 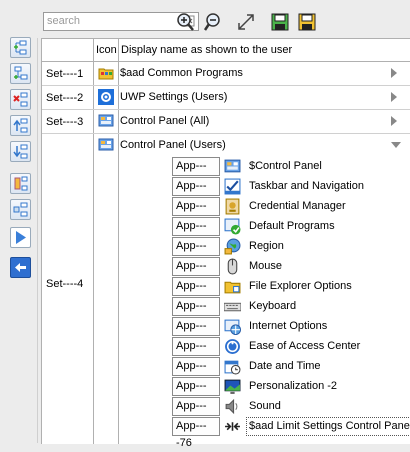 What do you see at coordinates (65, 97) in the screenshot?
I see `set-cell: Set----2` at bounding box center [65, 97].